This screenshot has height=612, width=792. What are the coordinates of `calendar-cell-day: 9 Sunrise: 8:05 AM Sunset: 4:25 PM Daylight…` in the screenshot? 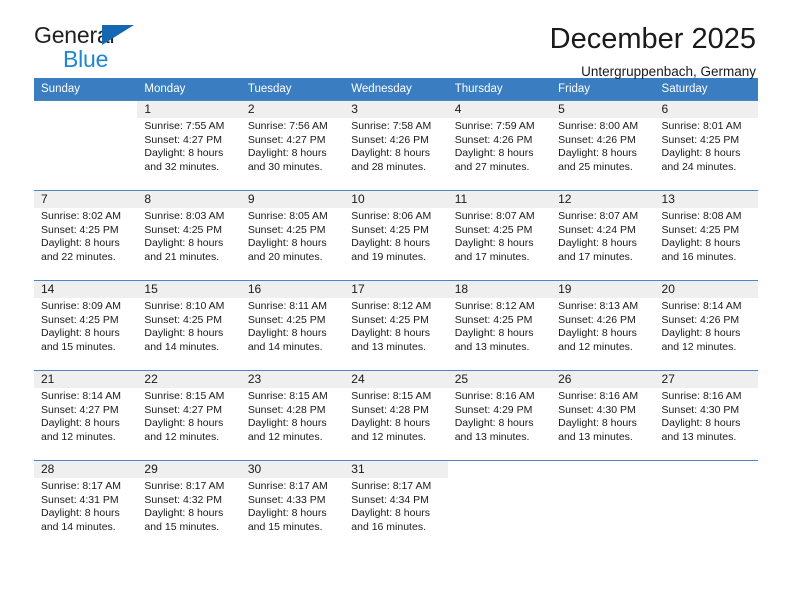 It's located at (292, 235).